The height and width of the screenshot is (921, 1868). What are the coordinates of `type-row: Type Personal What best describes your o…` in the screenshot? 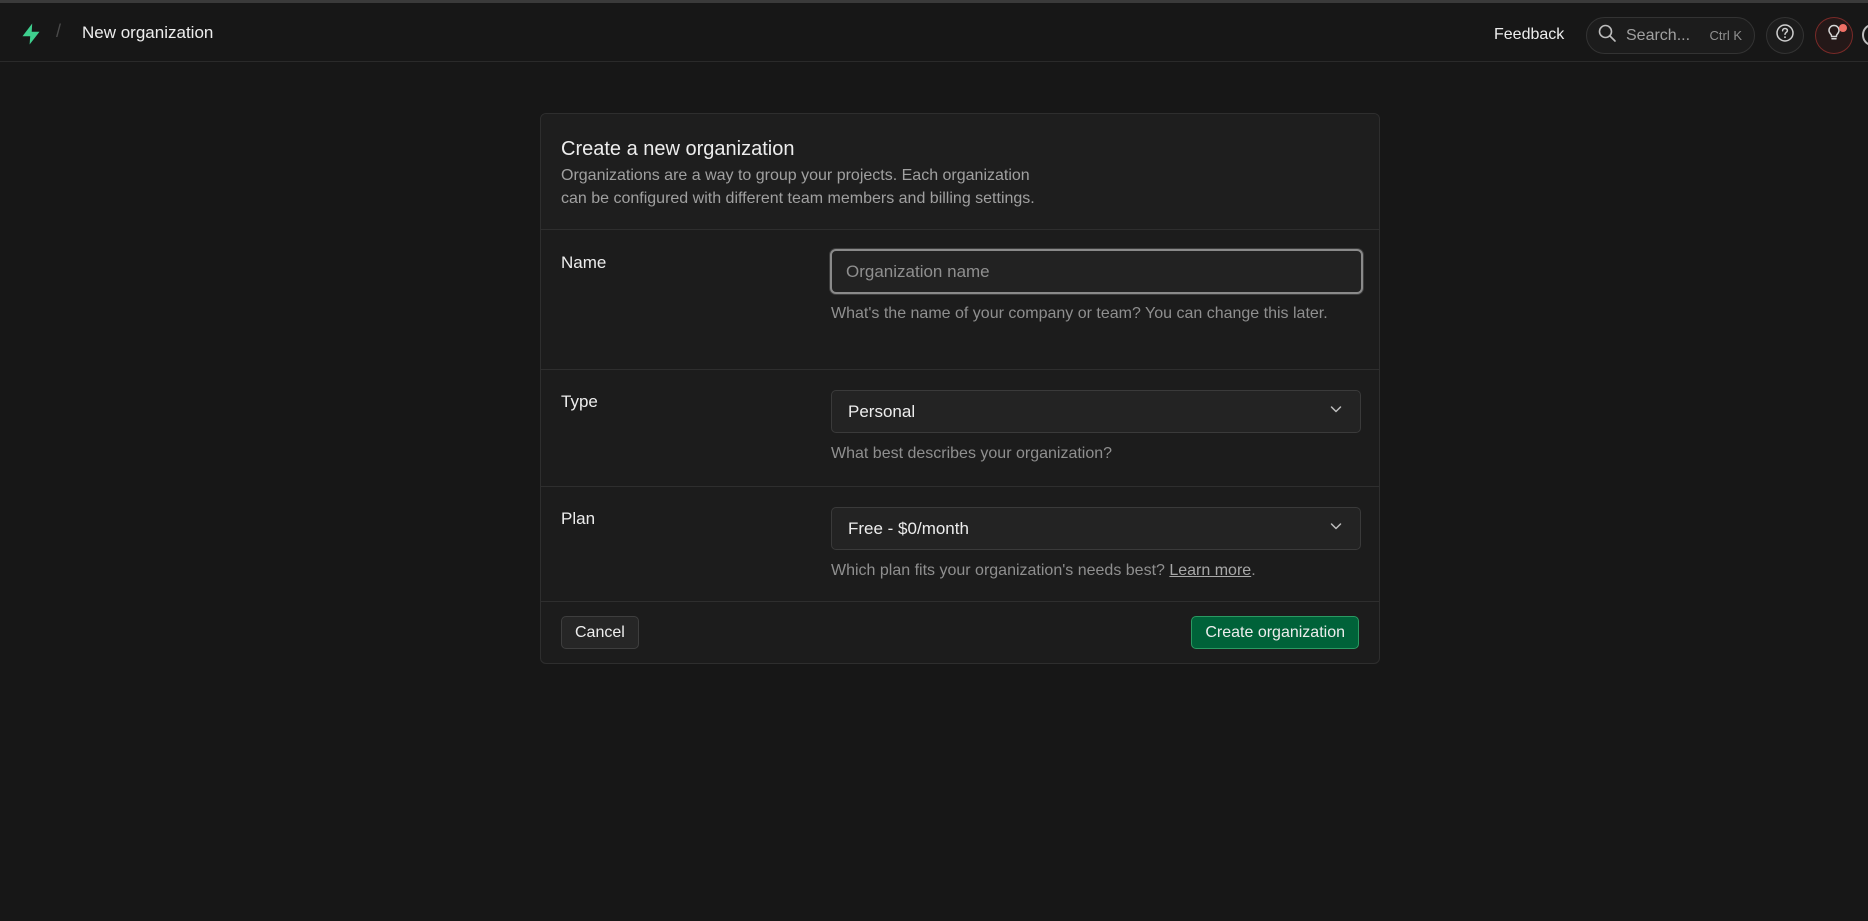 It's located at (960, 428).